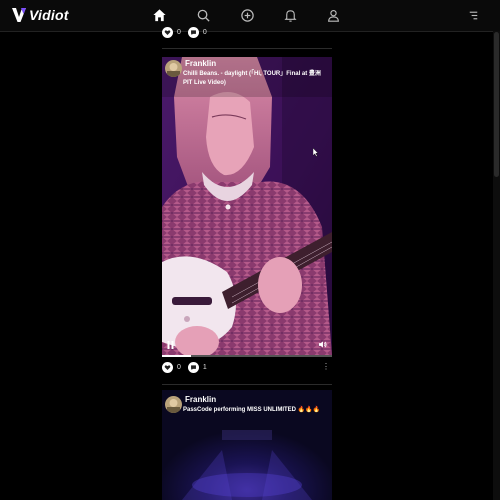  I want to click on post-caption: PassCode performing MISS UNLIMITED 🔥🔥🔥, so click(252, 410).